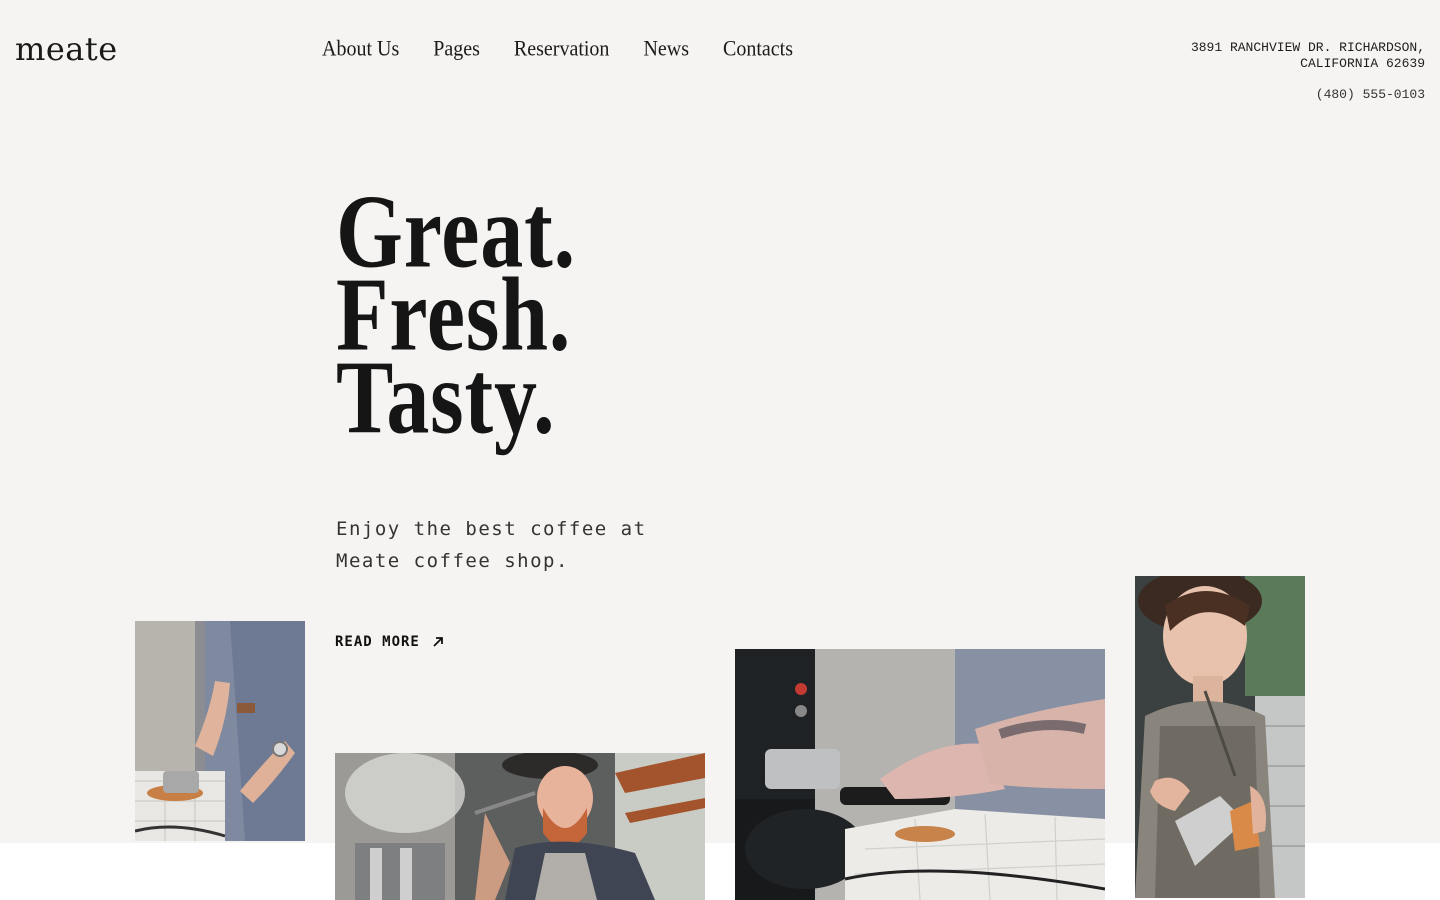 The image size is (1440, 900). Describe the element at coordinates (666, 50) in the screenshot. I see `nav-news: News` at that location.